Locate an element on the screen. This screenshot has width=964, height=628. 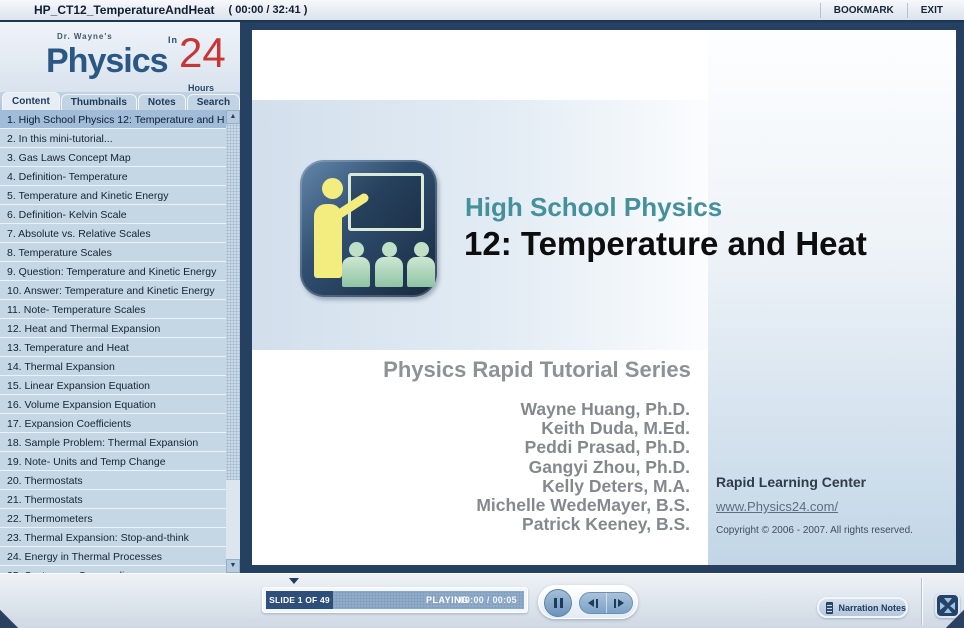
toc-scrollbar: ▲ ▼ is located at coordinates (233, 341).